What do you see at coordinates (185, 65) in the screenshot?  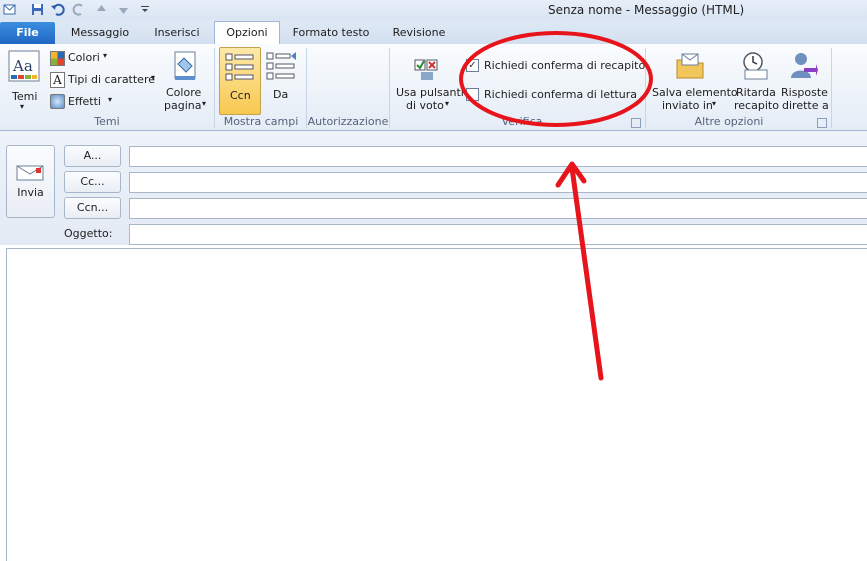 I see `page-color-icon` at bounding box center [185, 65].